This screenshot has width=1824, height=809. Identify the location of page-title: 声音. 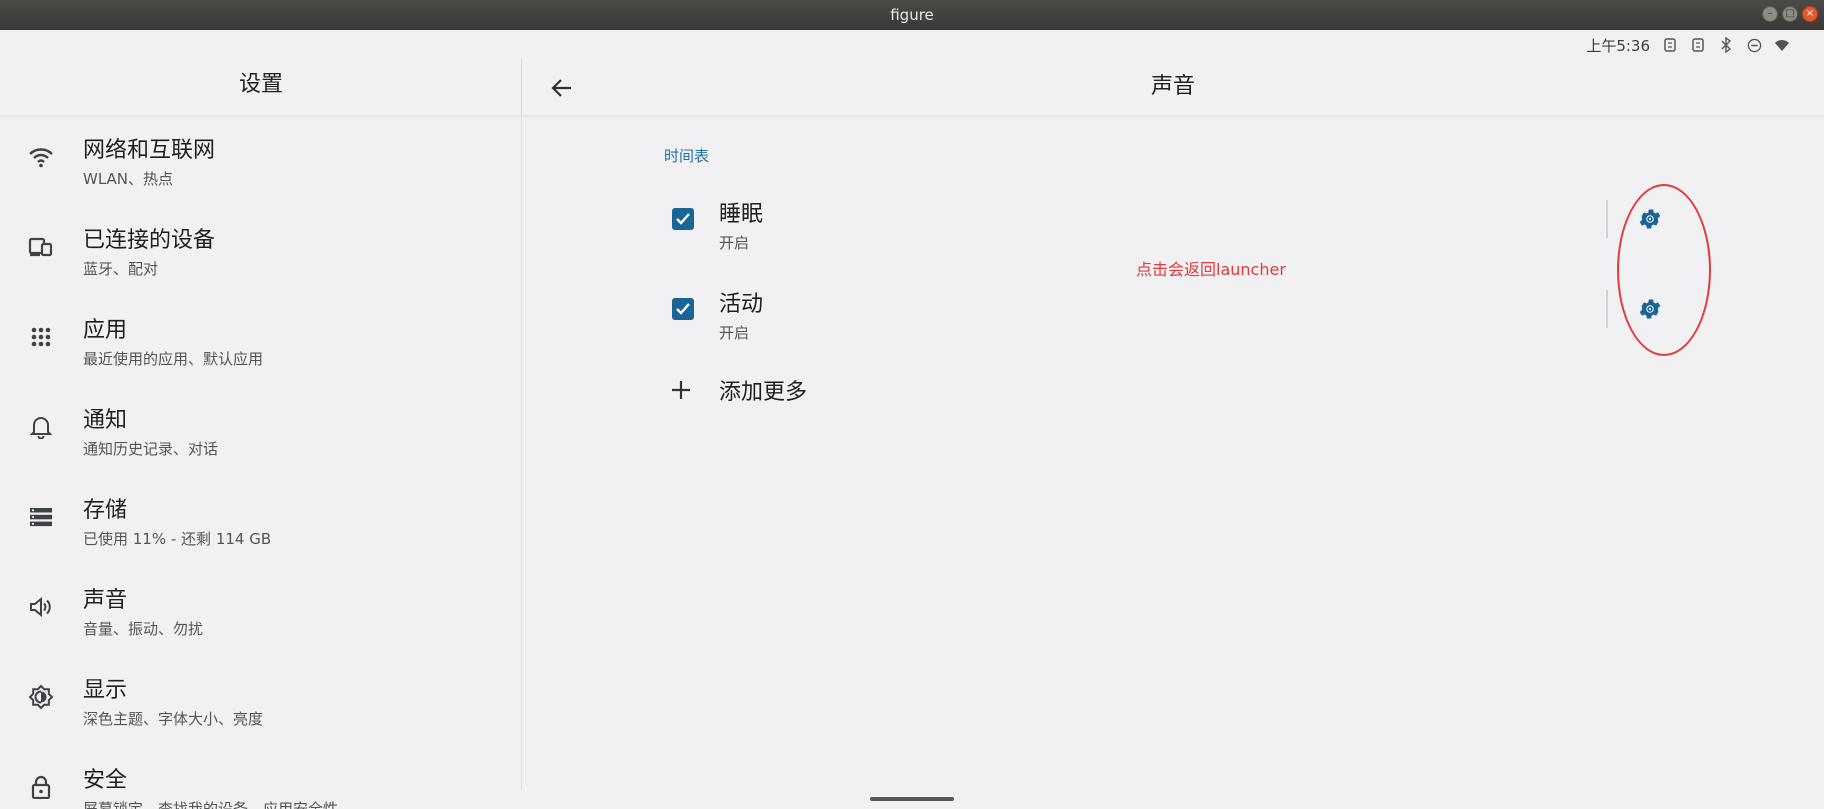
(1172, 86).